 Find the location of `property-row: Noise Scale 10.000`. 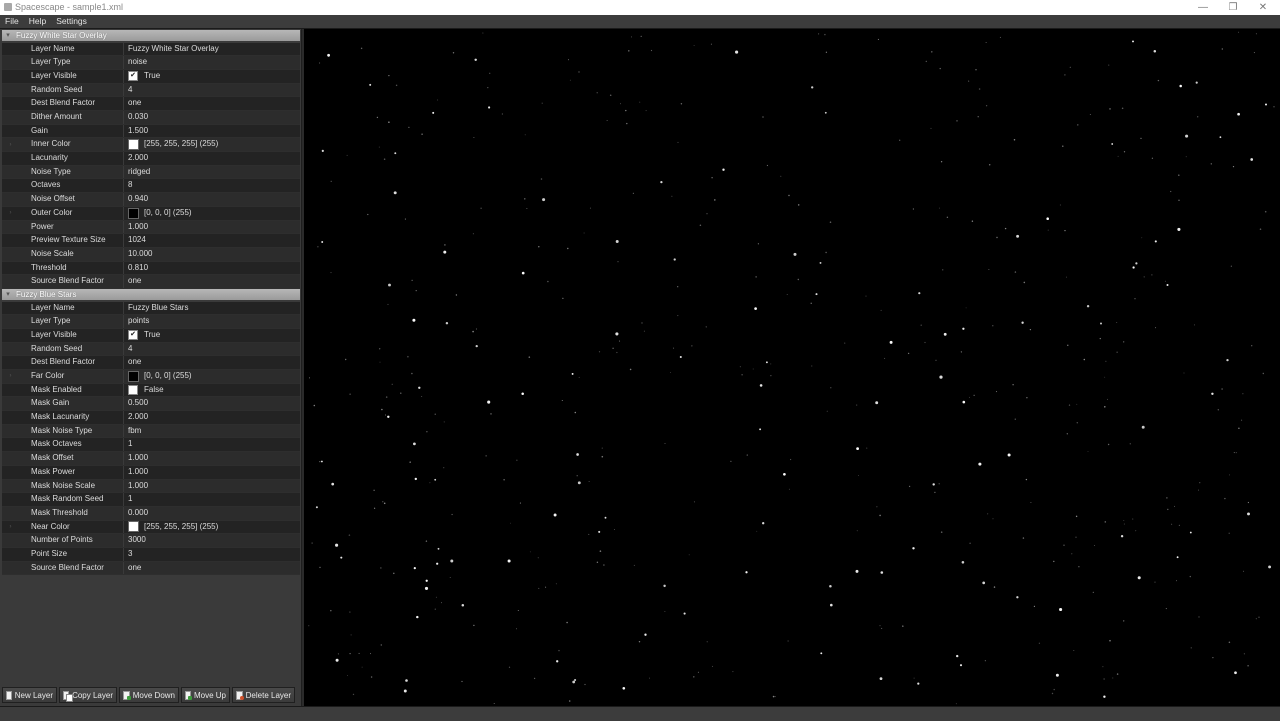

property-row: Noise Scale 10.000 is located at coordinates (151, 254).